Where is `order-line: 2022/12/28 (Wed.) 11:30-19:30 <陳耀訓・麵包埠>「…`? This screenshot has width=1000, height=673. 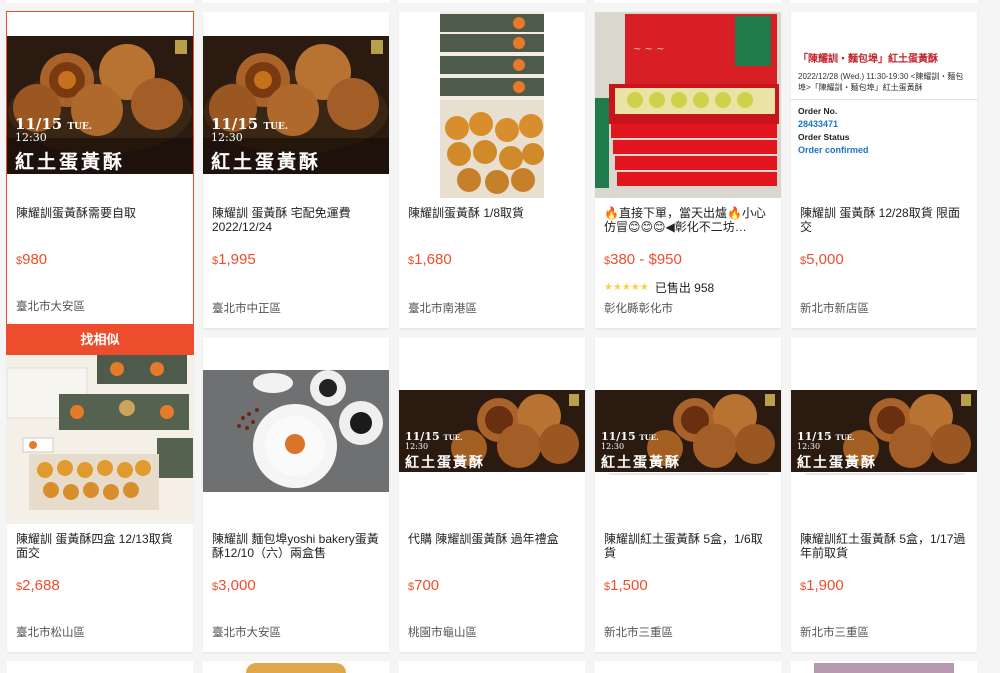
order-line: 2022/12/28 (Wed.) 11:30-19:30 <陳耀訓・麵包埠>「… is located at coordinates (881, 82).